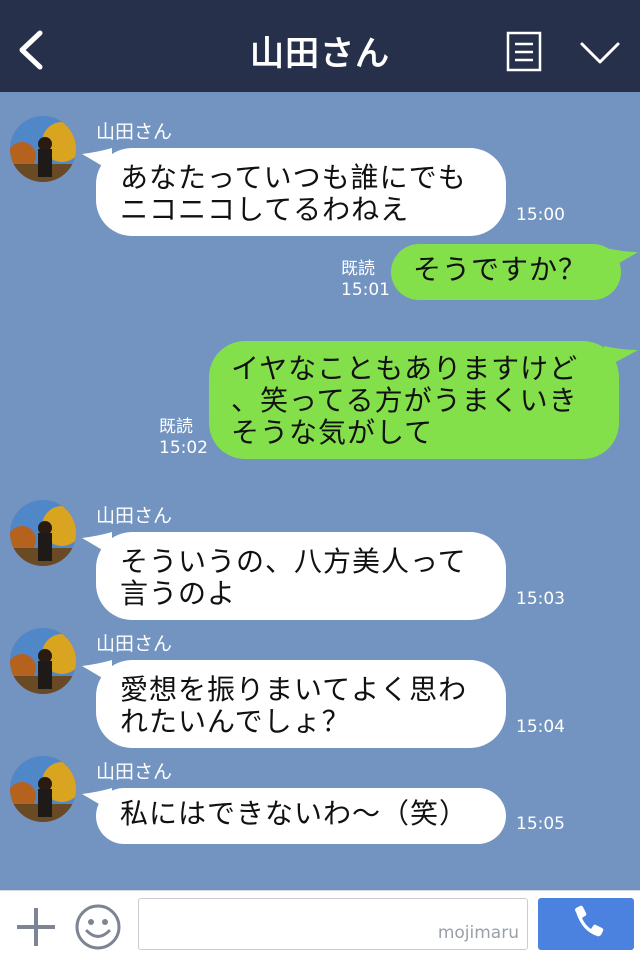 The image size is (640, 961). What do you see at coordinates (524, 51) in the screenshot?
I see `document-icon` at bounding box center [524, 51].